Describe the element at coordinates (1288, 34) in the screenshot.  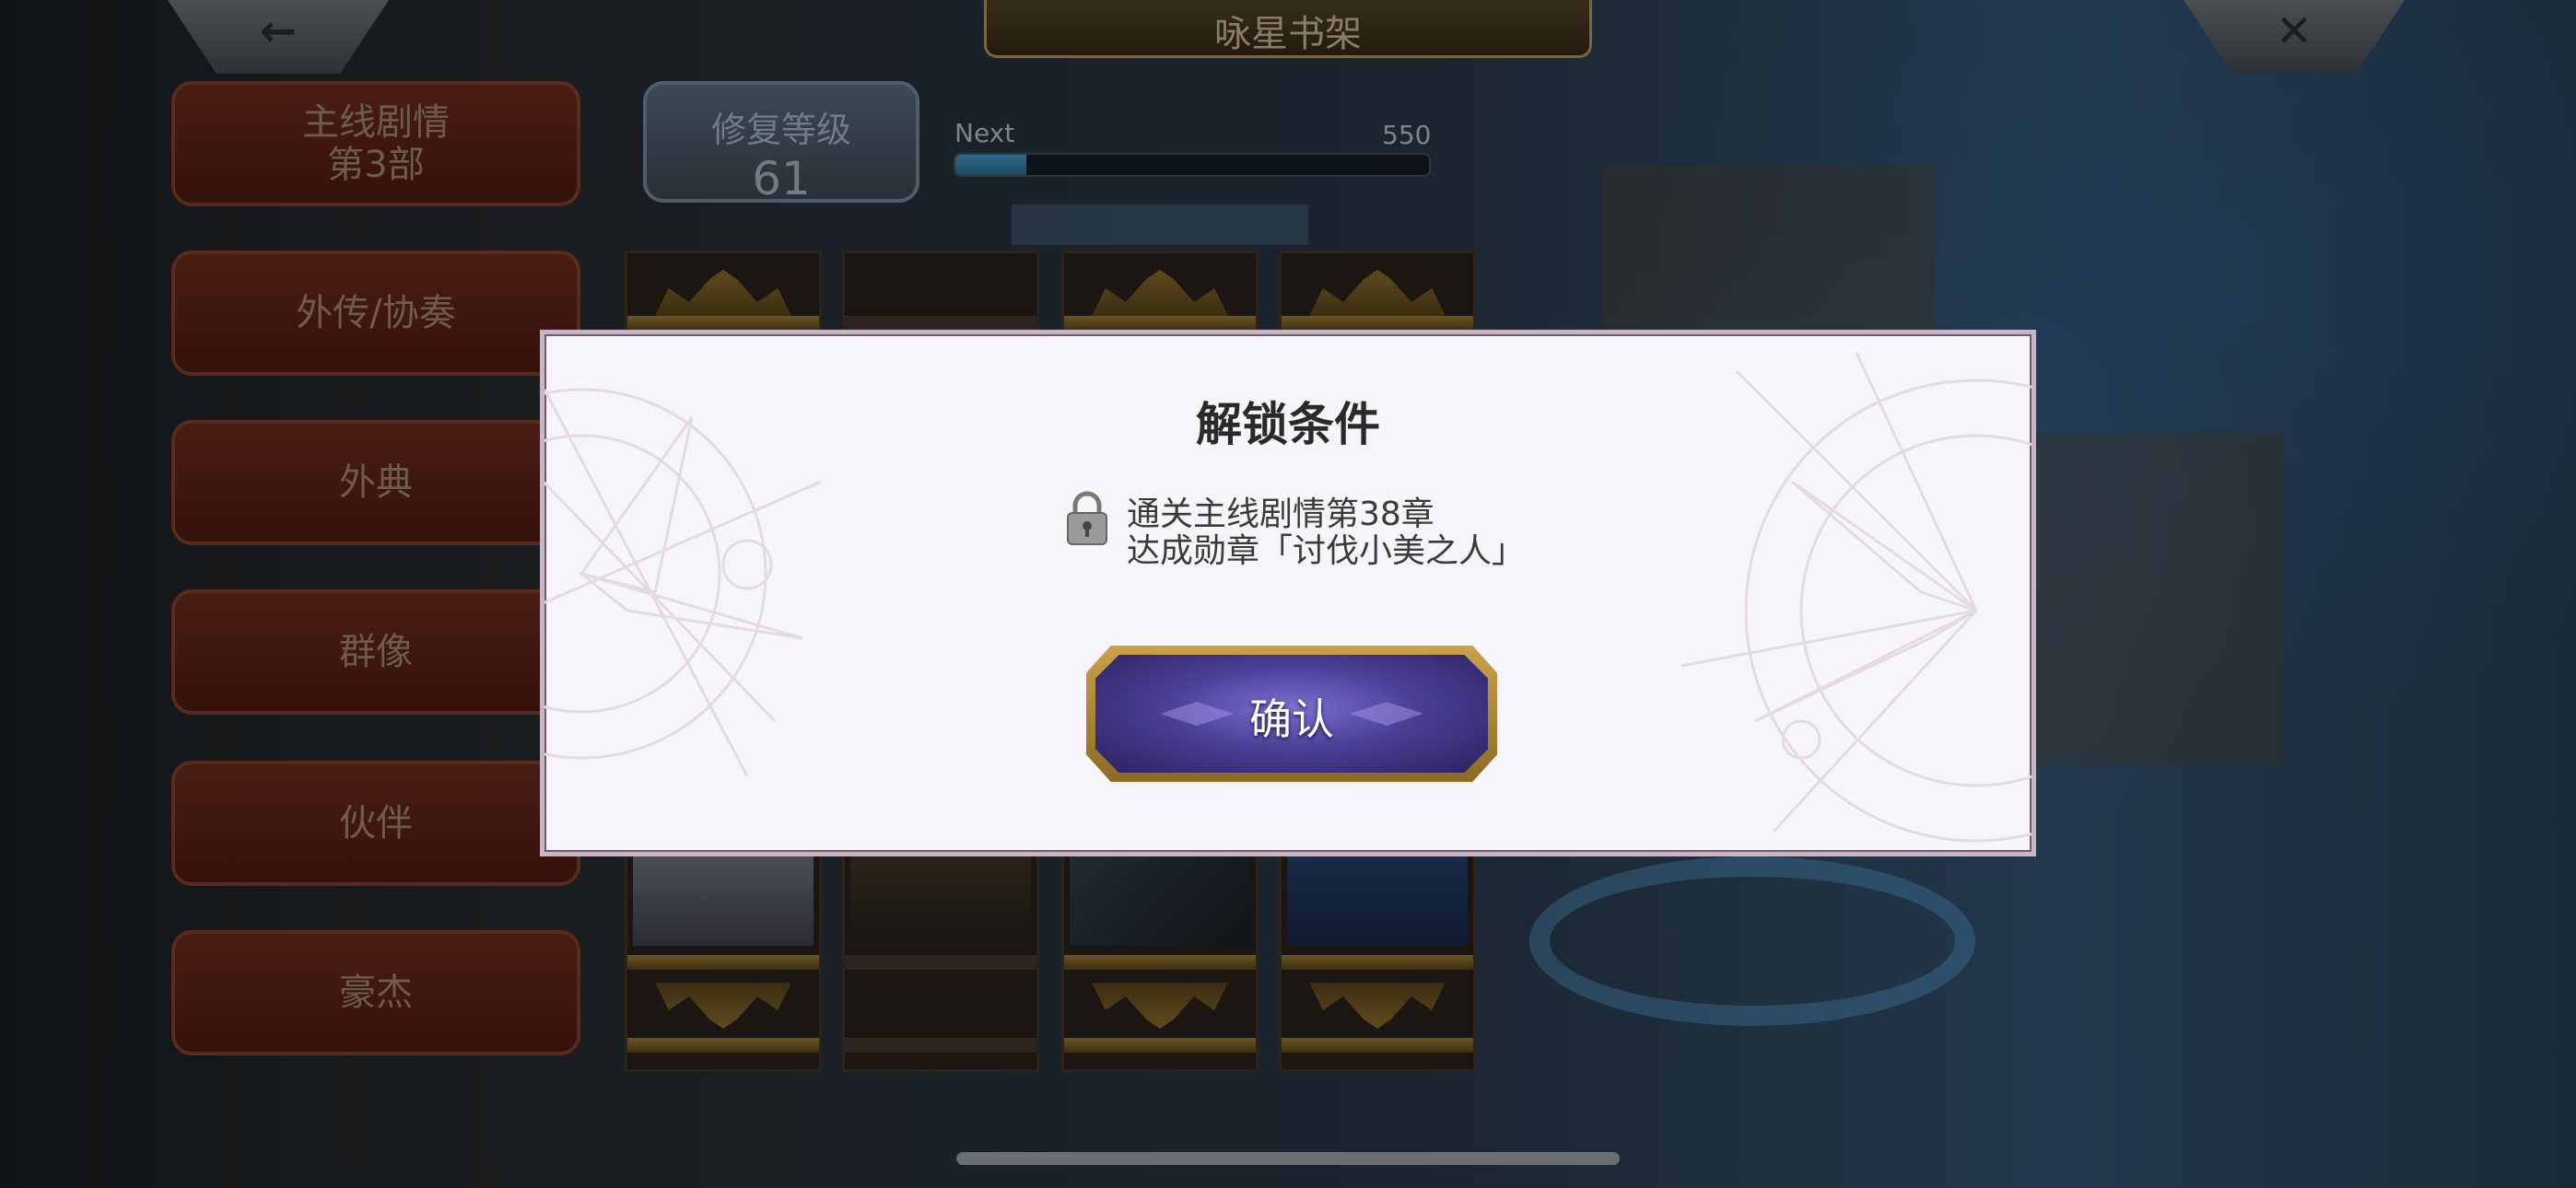
I see `page-title: 咏星书架` at that location.